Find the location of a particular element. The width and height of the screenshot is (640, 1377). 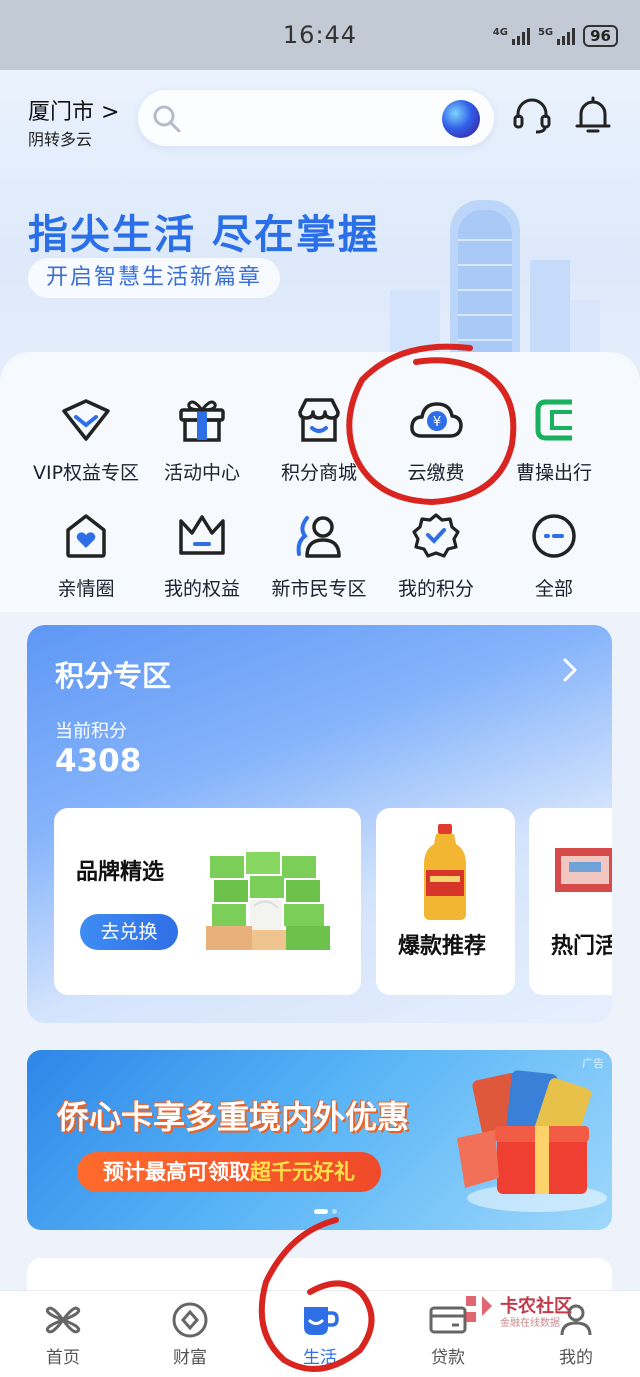

chevron-right-icon is located at coordinates (570, 670).